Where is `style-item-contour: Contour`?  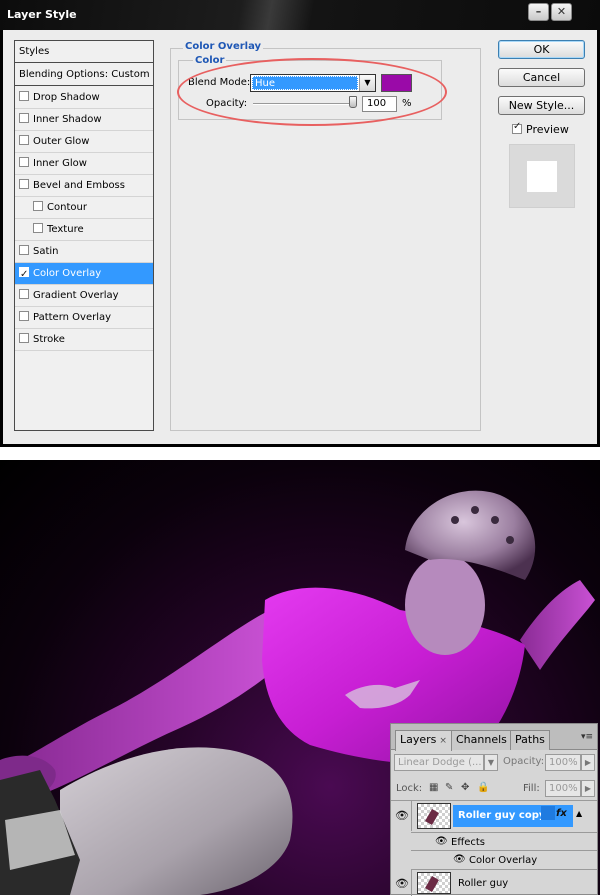
style-item-contour: Contour is located at coordinates (84, 208).